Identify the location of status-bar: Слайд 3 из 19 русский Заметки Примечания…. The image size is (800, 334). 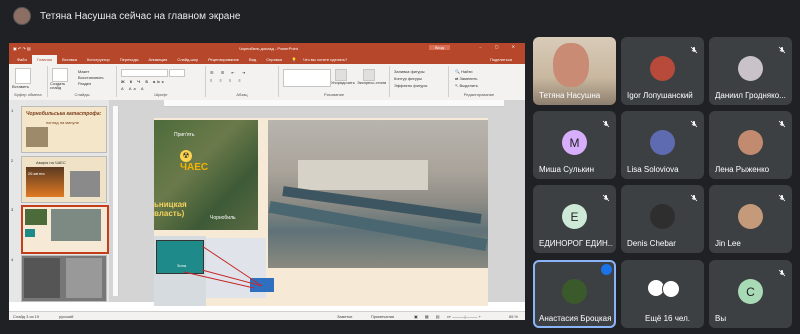
(267, 315).